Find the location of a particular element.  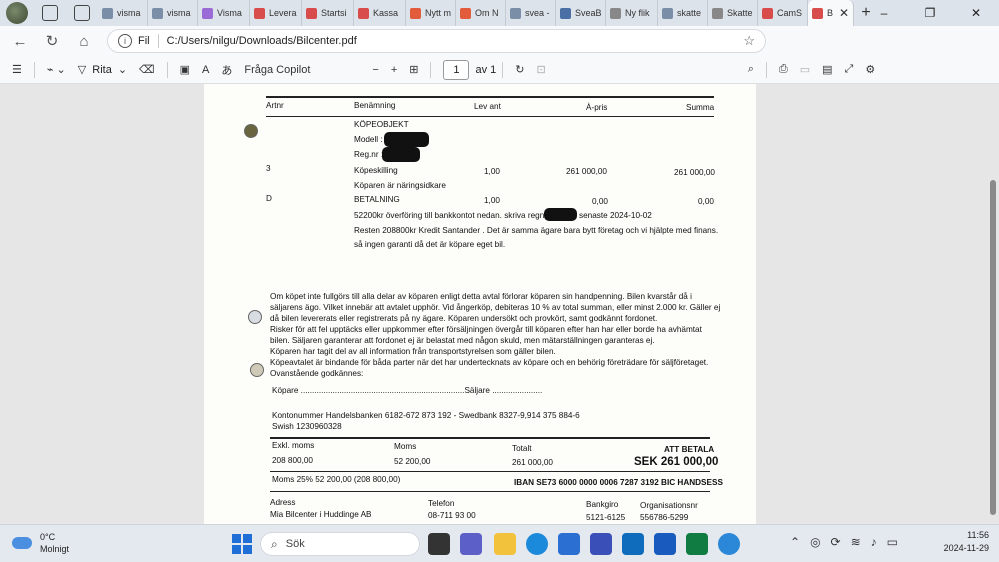

outlook-icon is located at coordinates (633, 544).